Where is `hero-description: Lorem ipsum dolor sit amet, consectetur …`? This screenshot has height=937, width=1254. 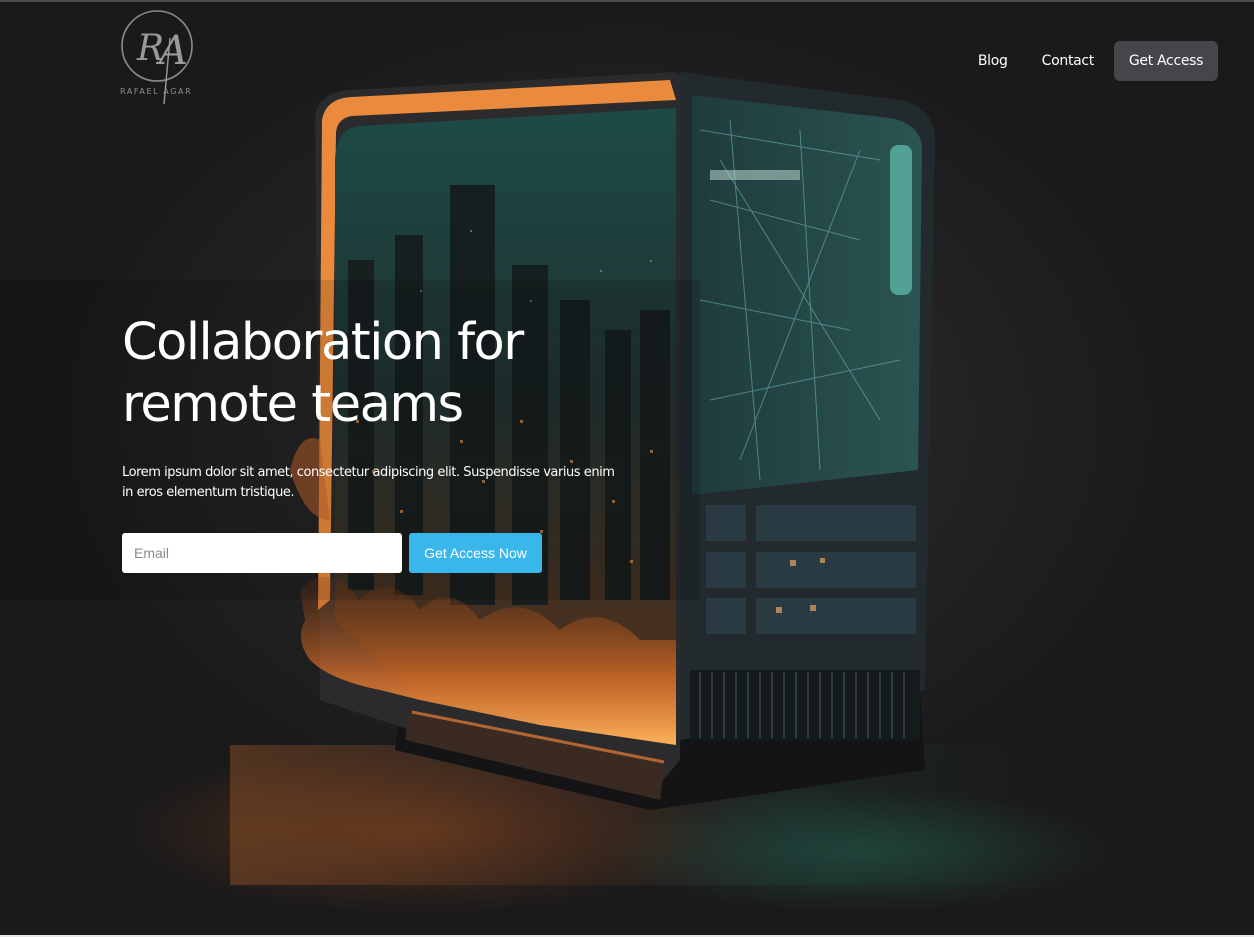
hero-description: Lorem ipsum dolor sit amet, consectetur … is located at coordinates (368, 482).